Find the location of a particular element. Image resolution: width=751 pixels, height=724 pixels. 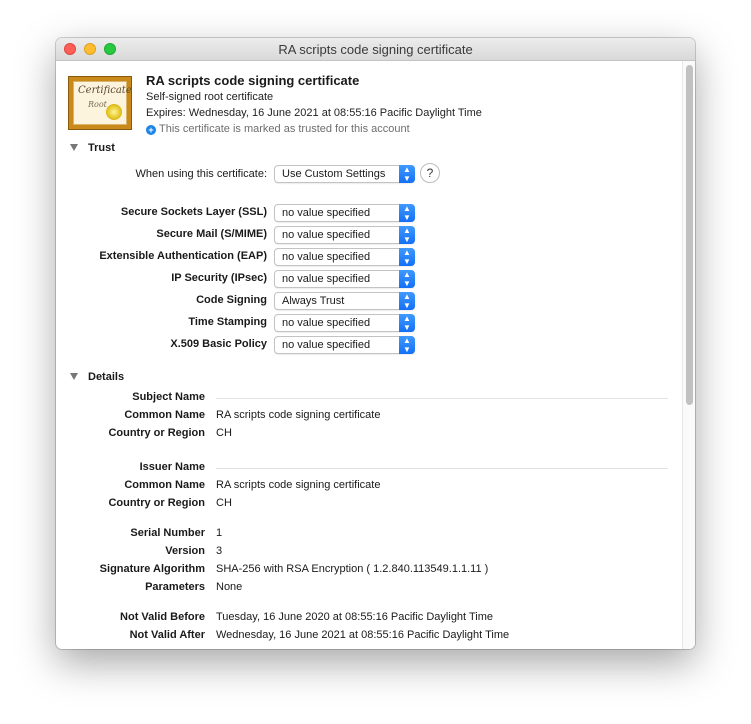

trust-policy-label: Time Stamping is located at coordinates (227, 322).